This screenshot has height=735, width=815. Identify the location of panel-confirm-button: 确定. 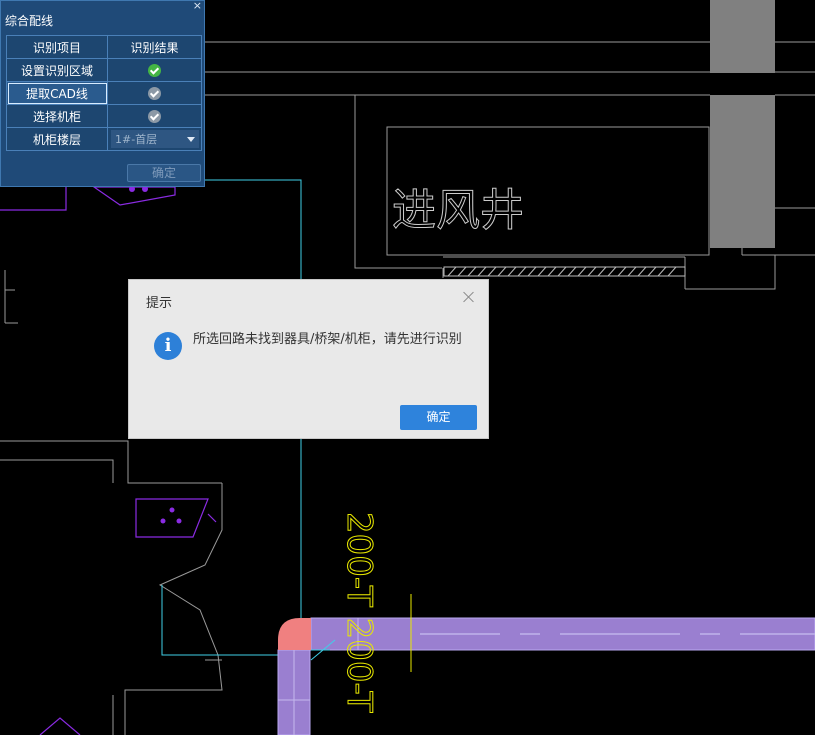
(164, 173).